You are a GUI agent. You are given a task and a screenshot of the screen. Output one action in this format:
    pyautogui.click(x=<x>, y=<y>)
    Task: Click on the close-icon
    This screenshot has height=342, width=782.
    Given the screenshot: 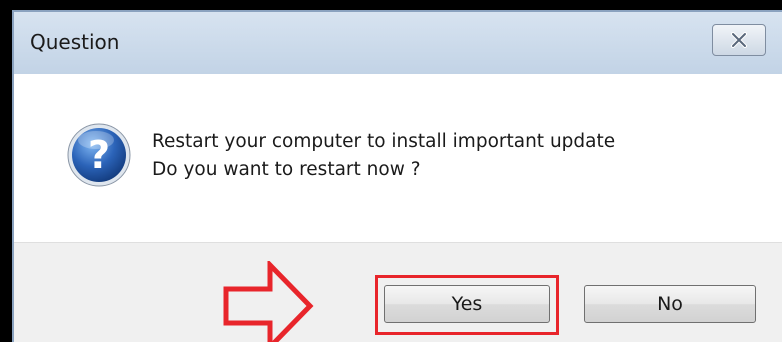 What is the action you would take?
    pyautogui.click(x=739, y=40)
    